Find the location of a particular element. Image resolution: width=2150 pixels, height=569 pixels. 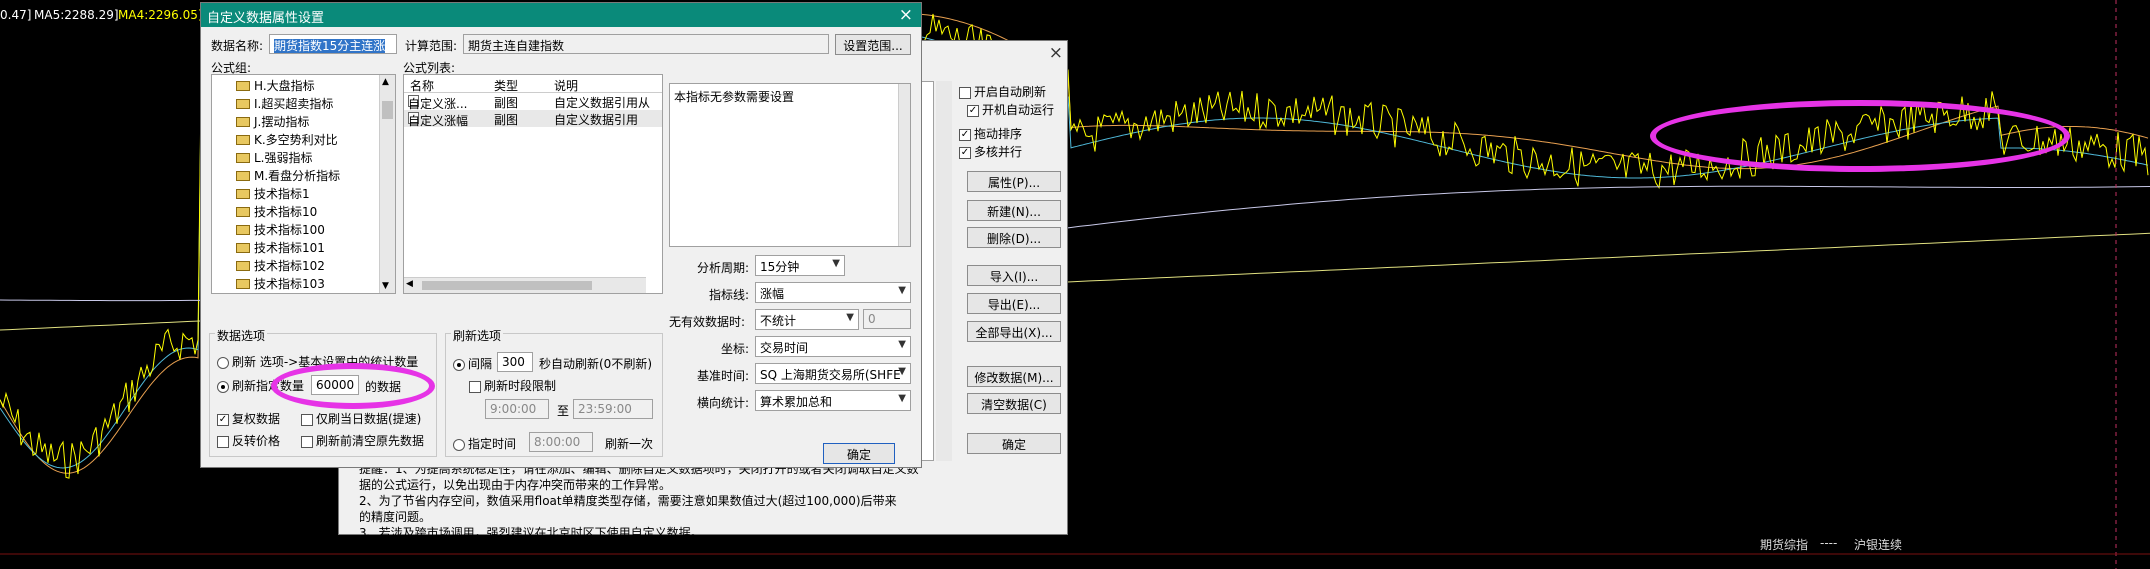

base-time-select: SQ 上海期货交易所(SHFE ▼ is located at coordinates (833, 373).